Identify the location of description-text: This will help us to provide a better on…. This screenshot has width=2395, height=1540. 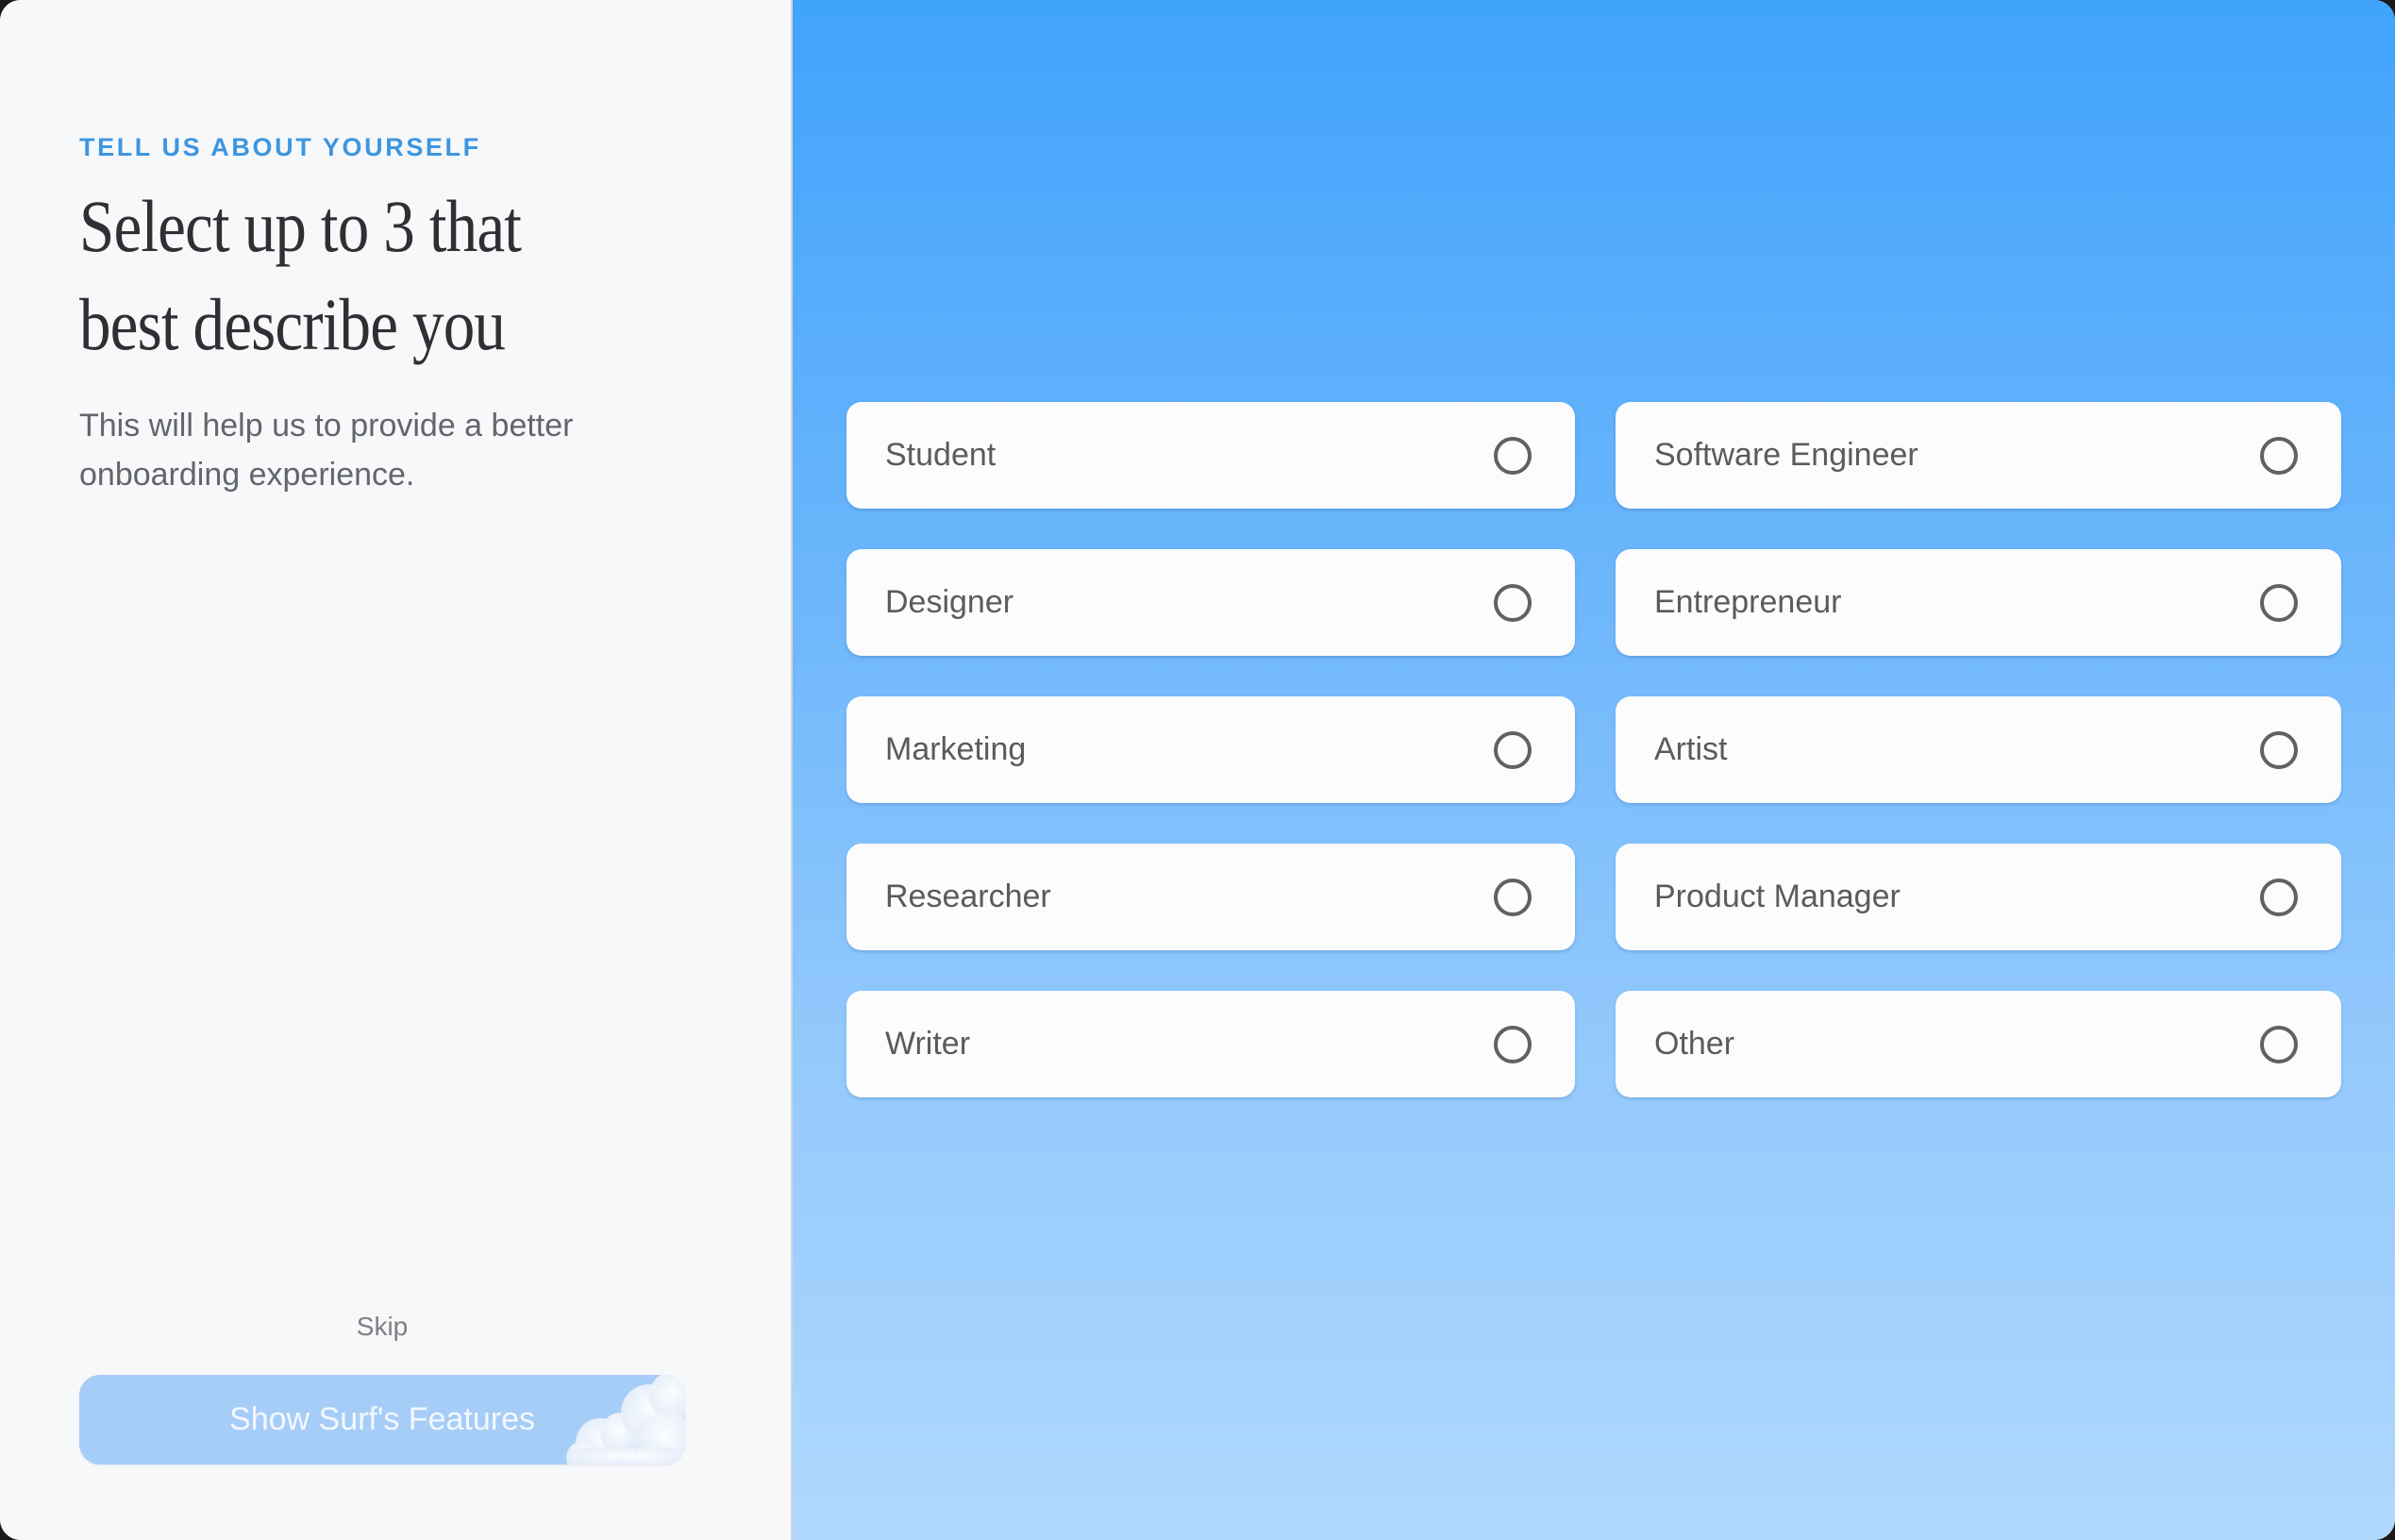
(326, 450).